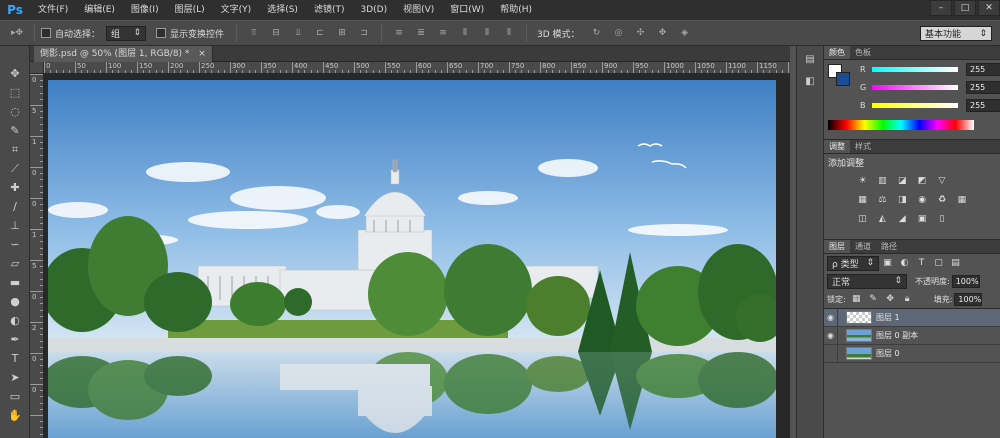 Image resolution: width=1000 pixels, height=438 pixels. Describe the element at coordinates (941, 8) in the screenshot. I see `minimize-button: –` at that location.